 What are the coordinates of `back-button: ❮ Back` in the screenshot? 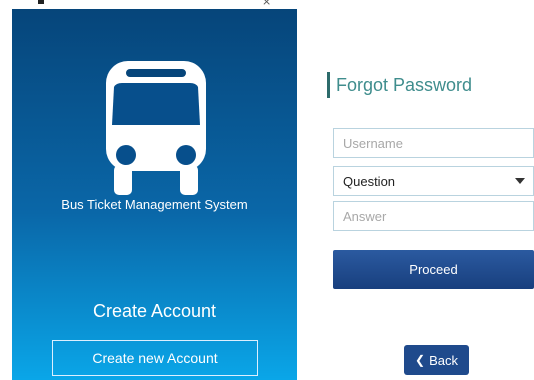 It's located at (436, 360).